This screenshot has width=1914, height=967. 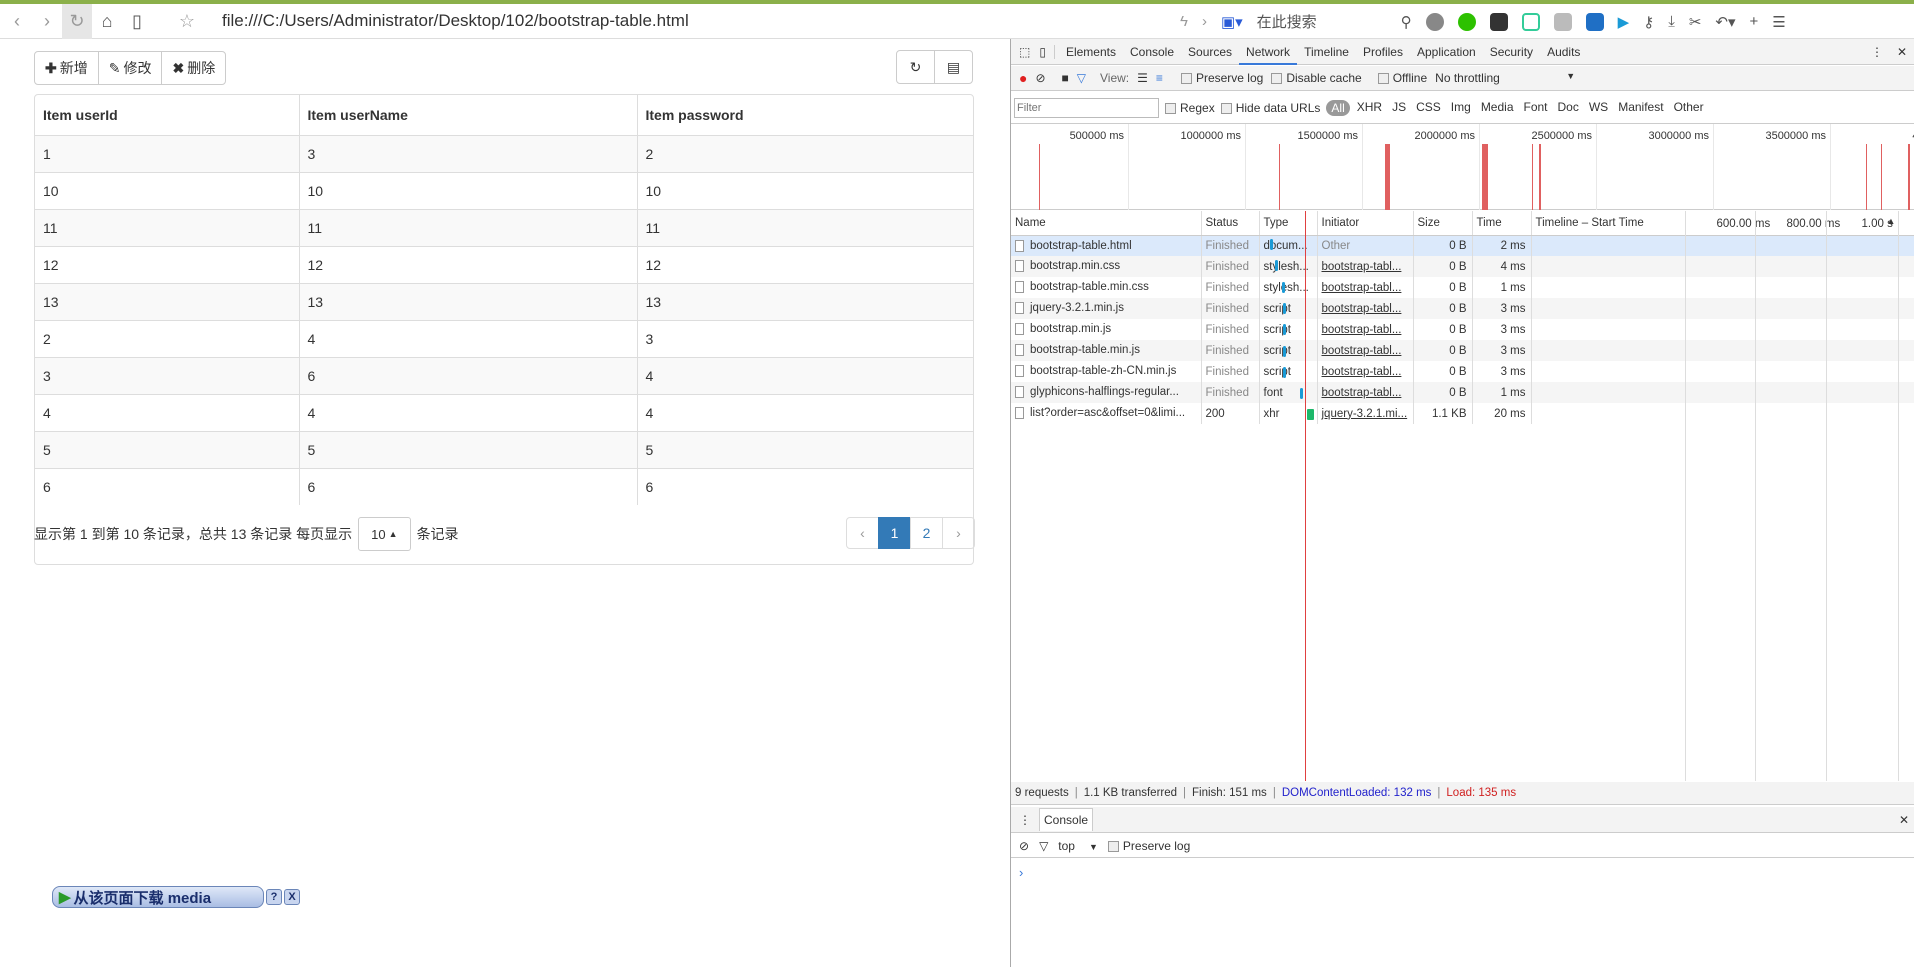 I want to click on drawer-menu-icon: ⋮, so click(x=1025, y=820).